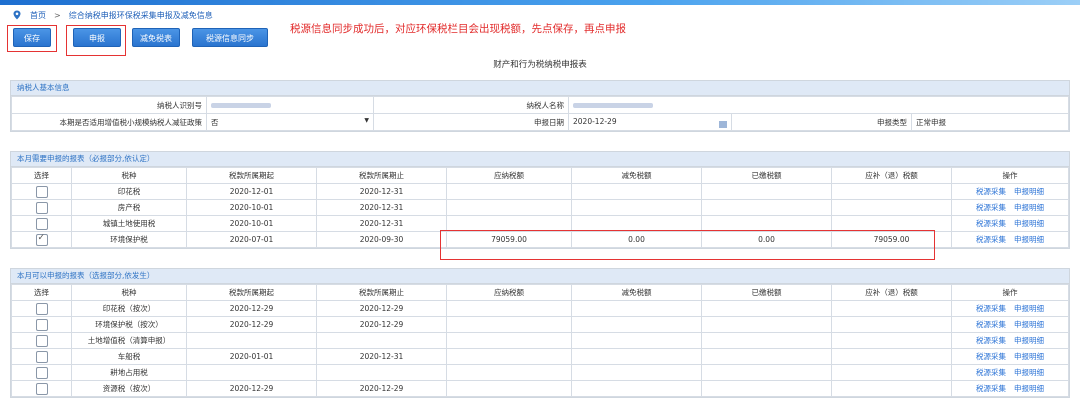 Image resolution: width=1080 pixels, height=410 pixels. What do you see at coordinates (251, 239) in the screenshot?
I see `period-start: 2020-07-01` at bounding box center [251, 239].